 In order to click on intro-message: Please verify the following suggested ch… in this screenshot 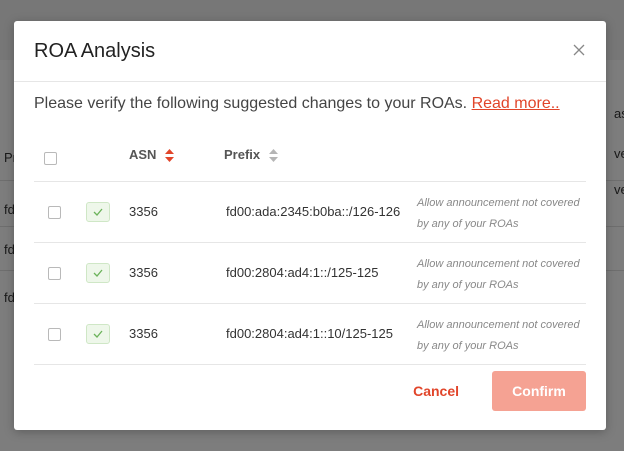, I will do `click(253, 103)`.